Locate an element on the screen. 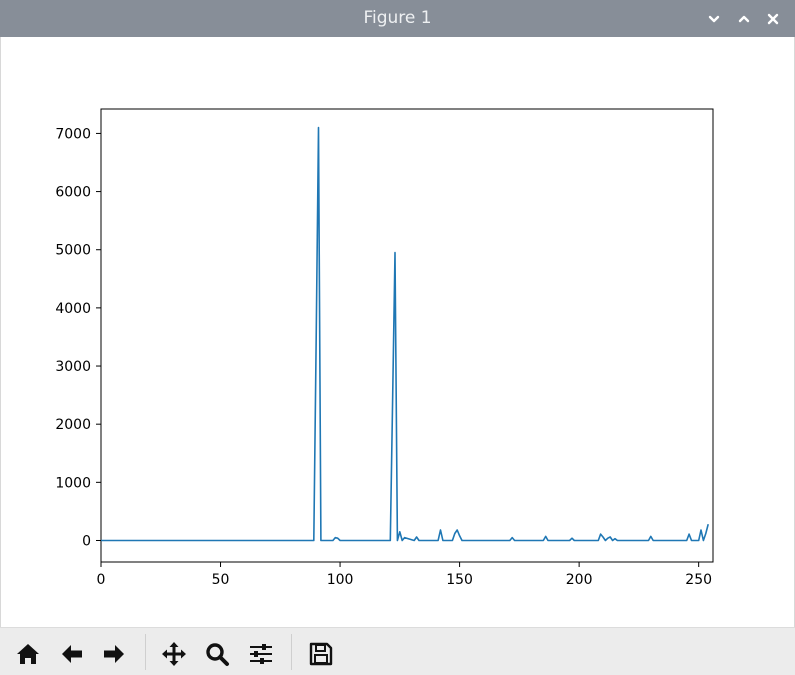 The height and width of the screenshot is (675, 795). y-tick-label: 7000 is located at coordinates (73, 134).